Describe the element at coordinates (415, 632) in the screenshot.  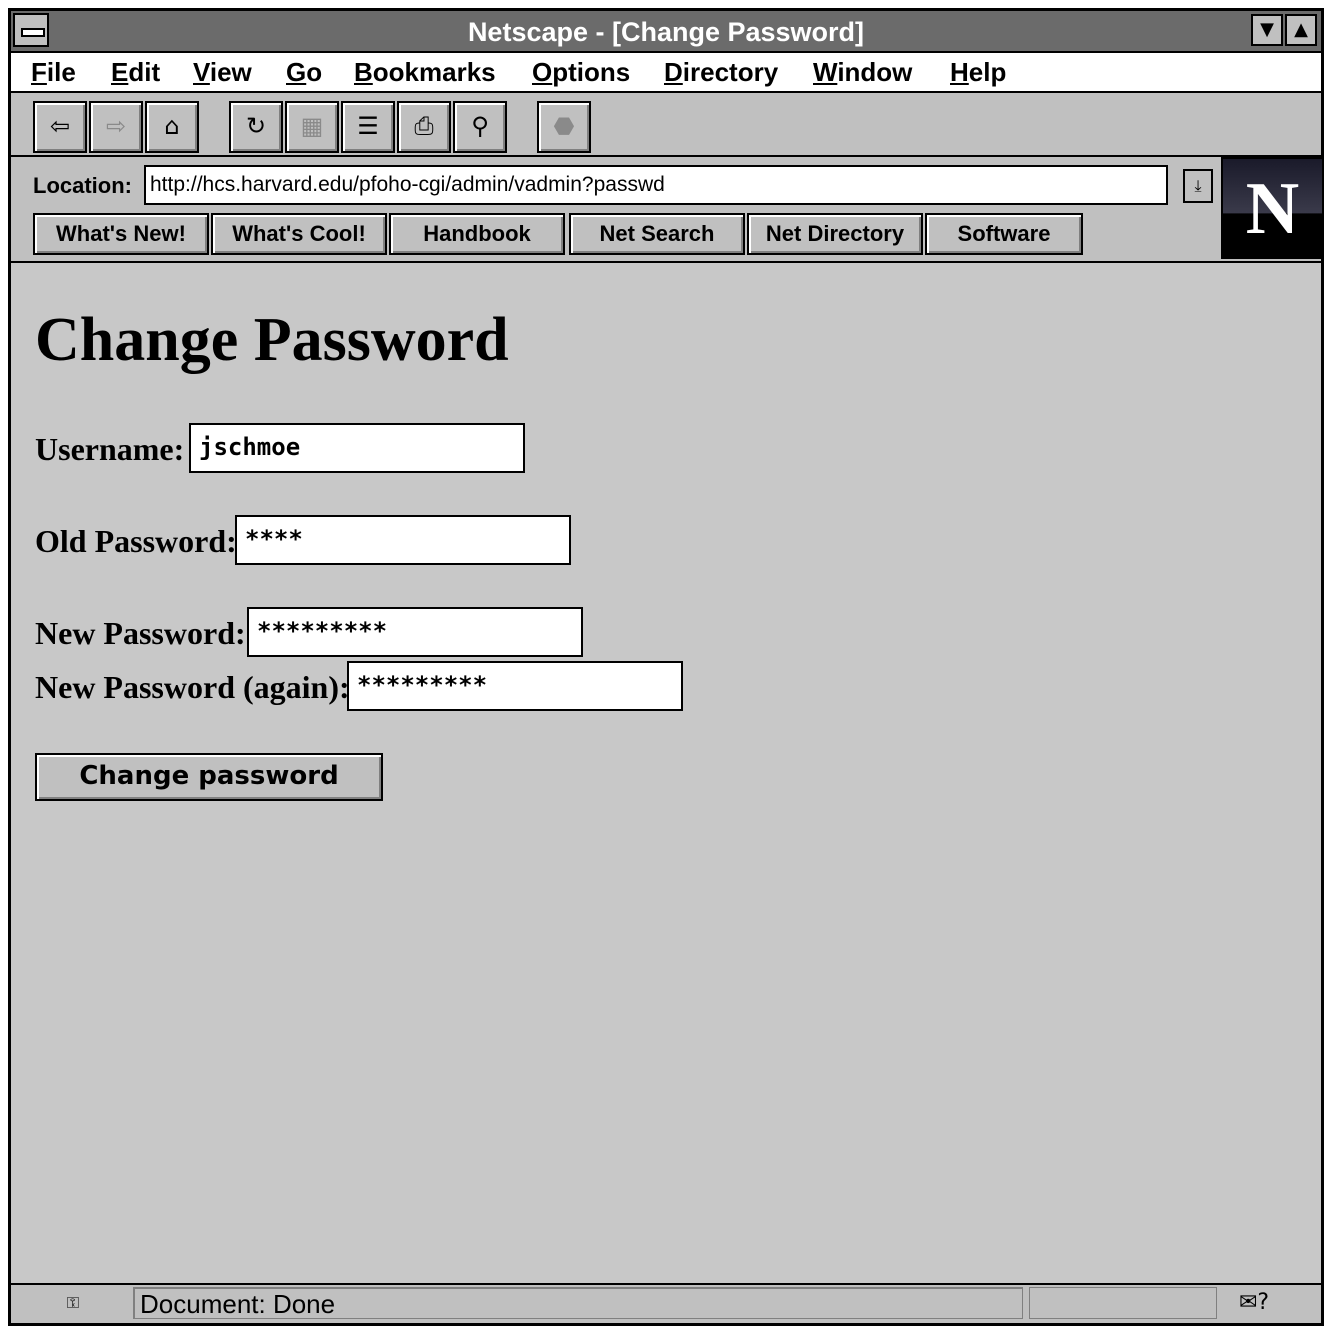
I see `new-password-input: *********` at that location.